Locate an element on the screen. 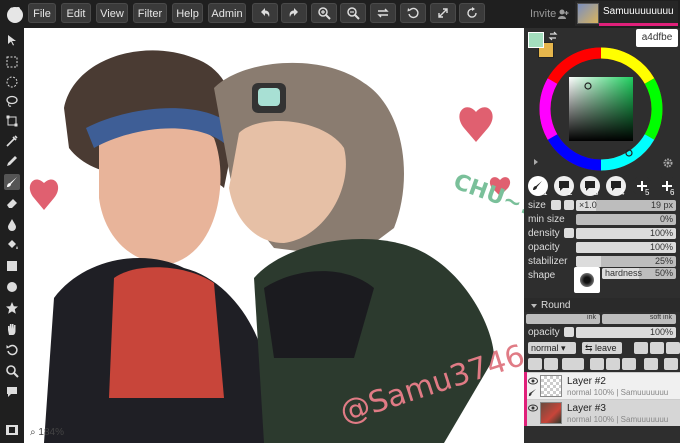 The height and width of the screenshot is (443, 680). blend-mode-select: normal ▾ is located at coordinates (552, 348).